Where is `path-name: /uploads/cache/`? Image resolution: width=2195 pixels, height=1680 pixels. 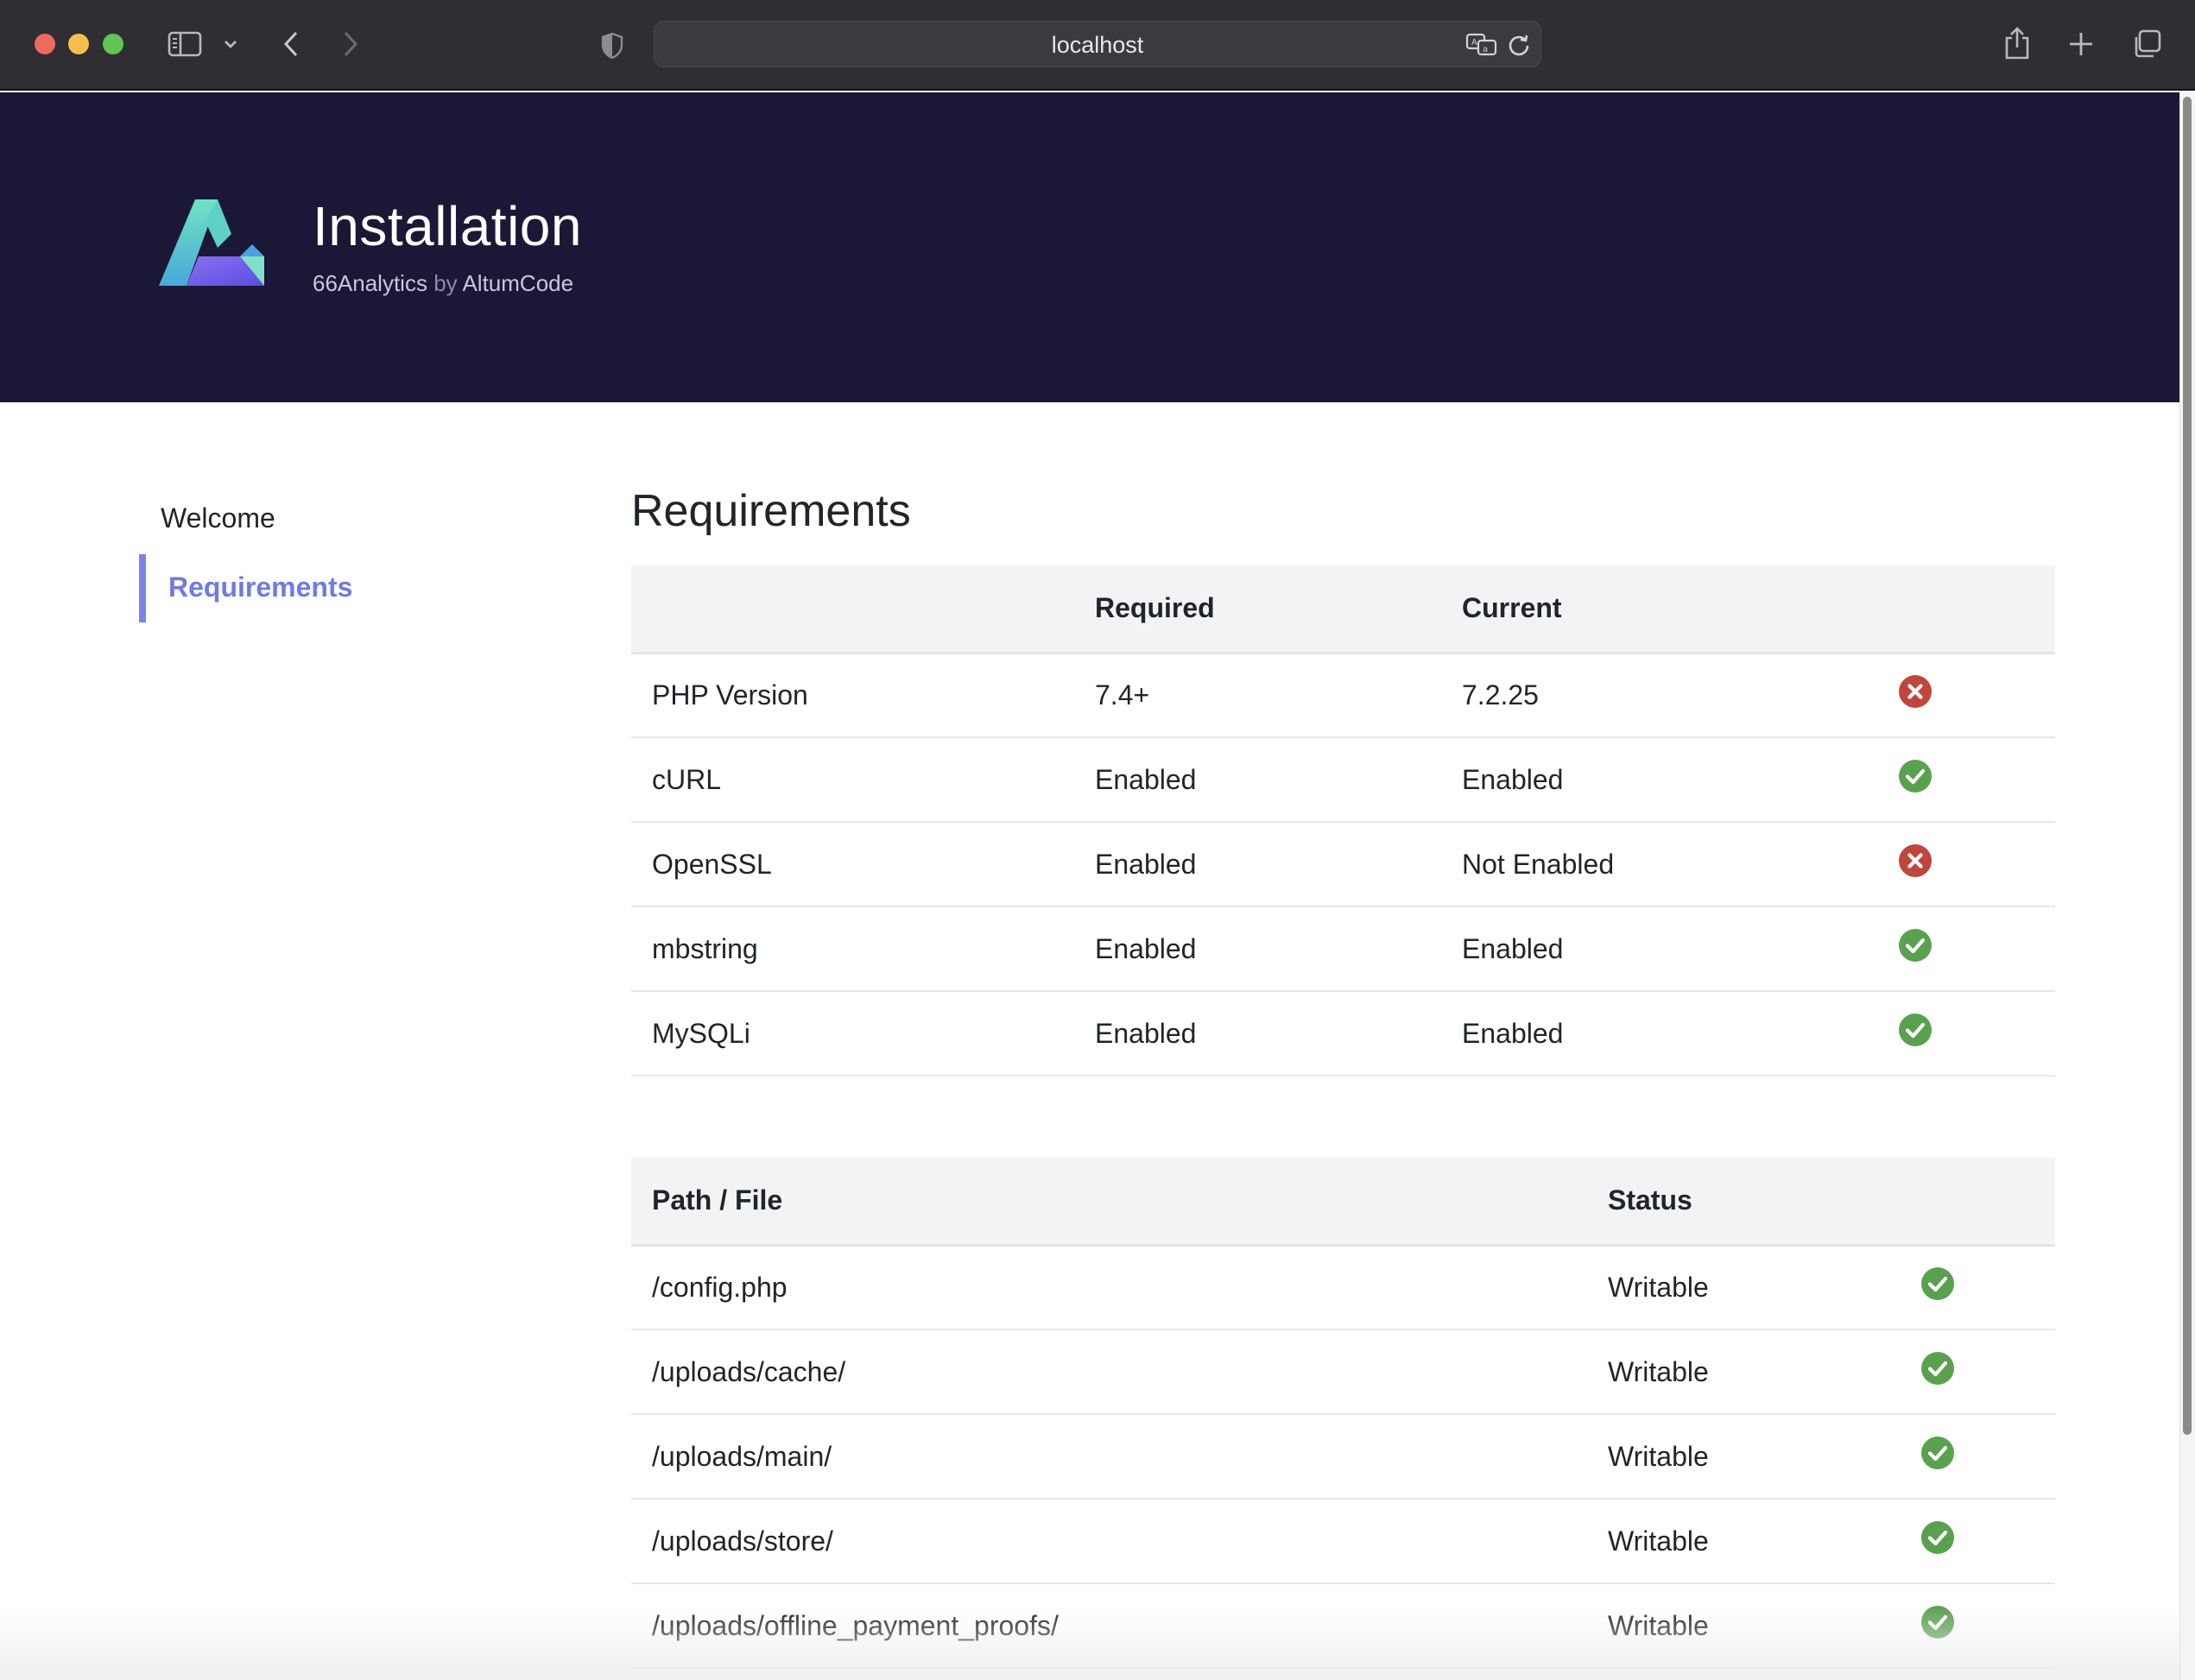
path-name: /uploads/cache/ is located at coordinates (1109, 1372).